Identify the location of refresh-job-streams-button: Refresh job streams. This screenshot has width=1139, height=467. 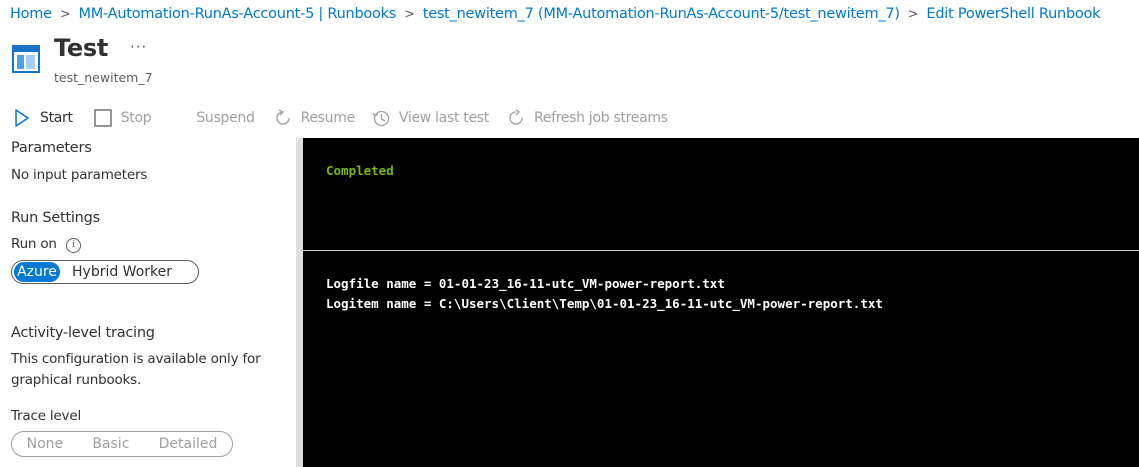
(587, 118).